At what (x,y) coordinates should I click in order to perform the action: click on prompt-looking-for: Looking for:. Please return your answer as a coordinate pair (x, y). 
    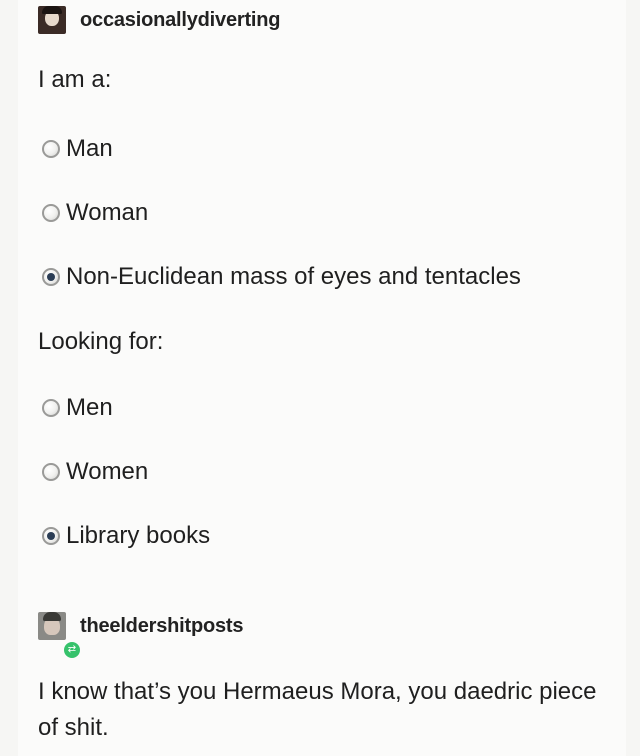
    Looking at the image, I should click on (101, 341).